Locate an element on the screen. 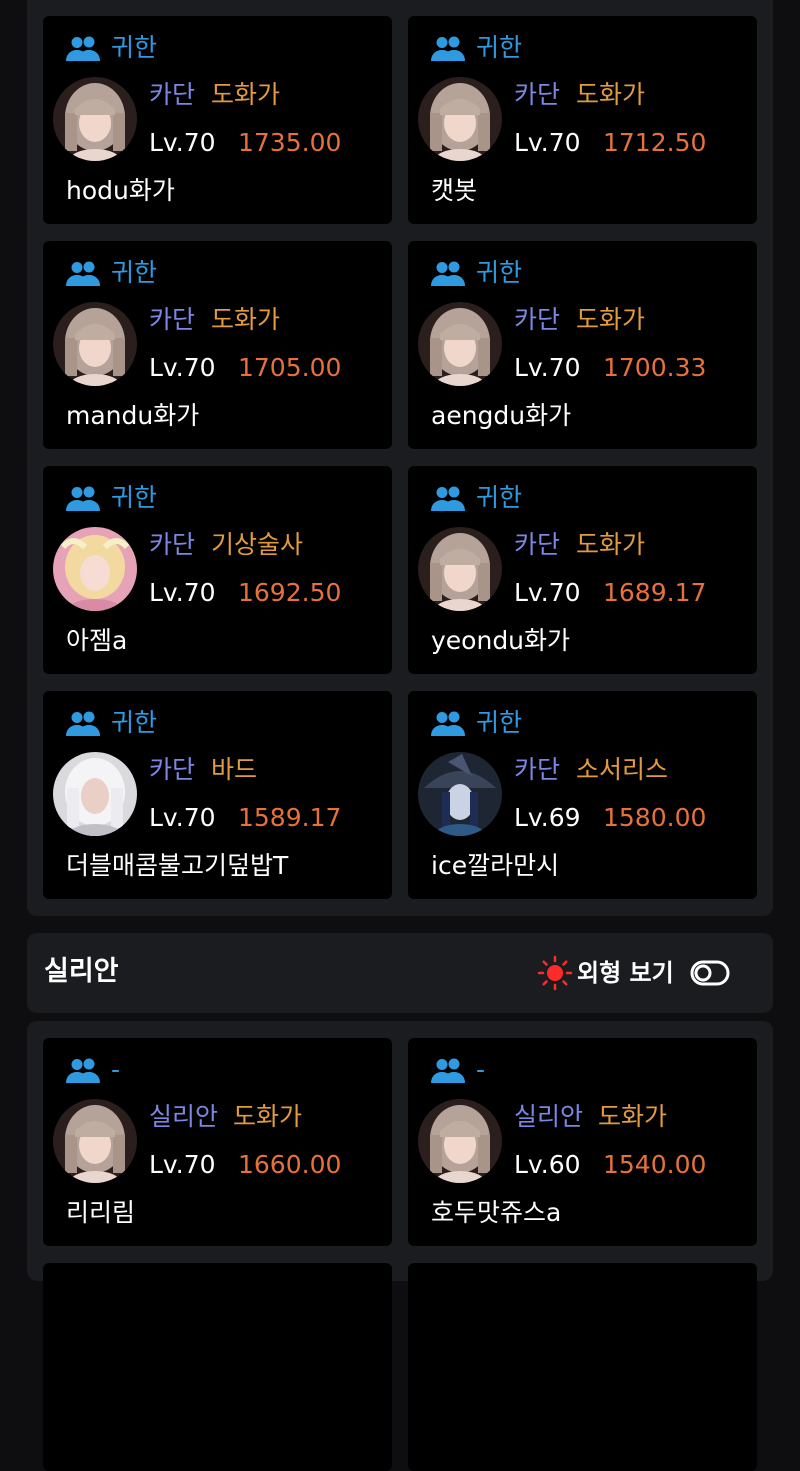  item-level: 1540.00 is located at coordinates (655, 1164).